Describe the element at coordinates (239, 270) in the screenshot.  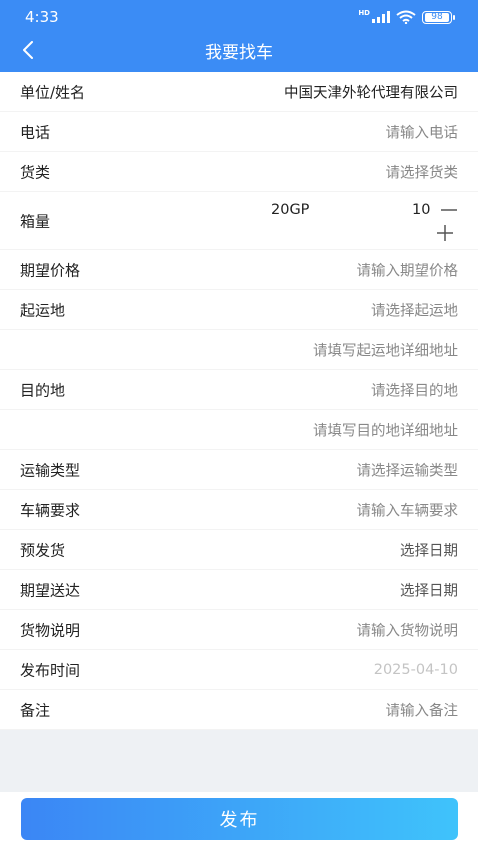
I see `expected-price-row: 期望价格 请输入期望价格` at that location.